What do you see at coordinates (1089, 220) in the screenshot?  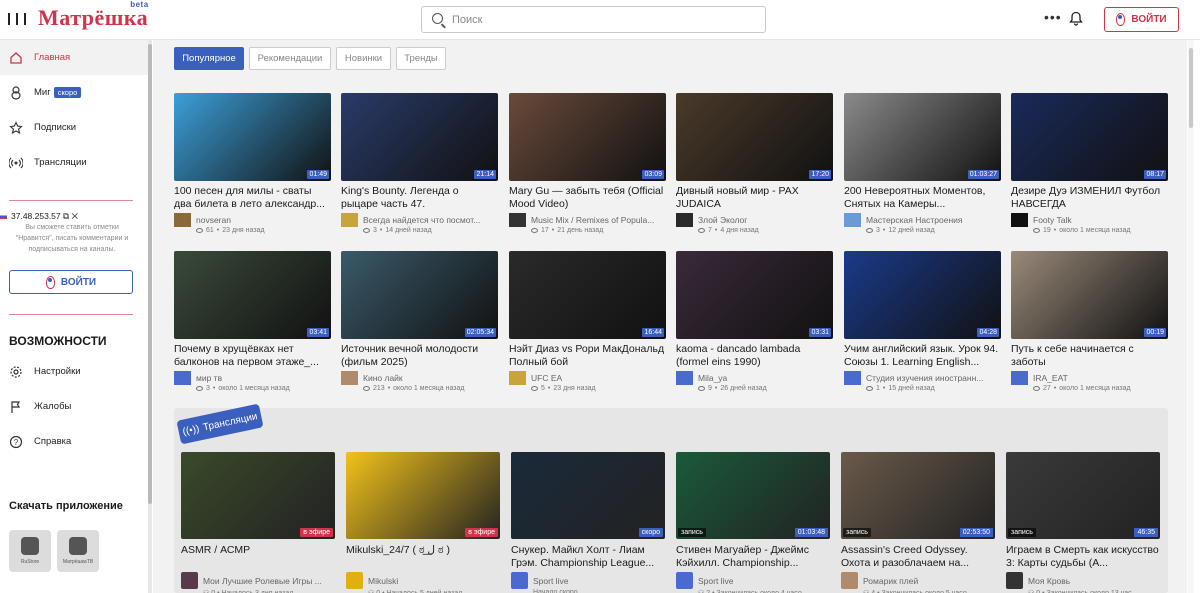 I see `channel-row: Footy Talk` at bounding box center [1089, 220].